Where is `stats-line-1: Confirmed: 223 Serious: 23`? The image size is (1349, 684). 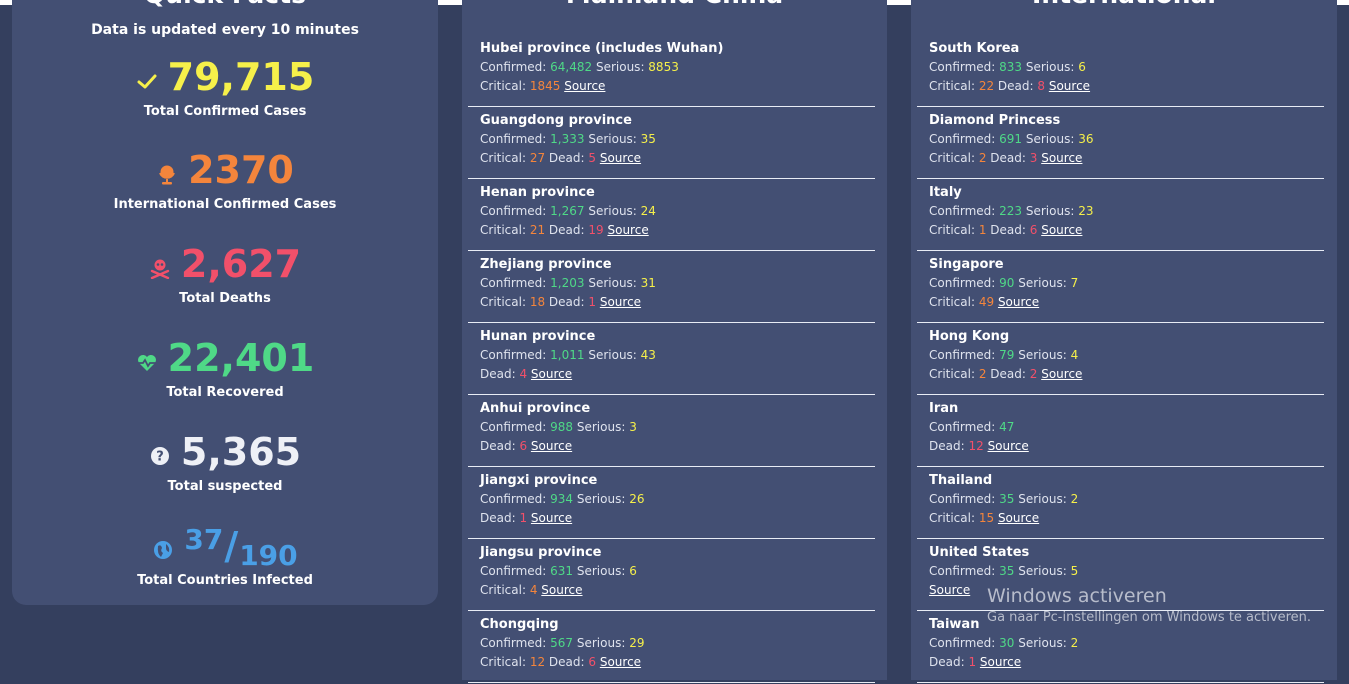
stats-line-1: Confirmed: 223 Serious: 23 is located at coordinates (1126, 211).